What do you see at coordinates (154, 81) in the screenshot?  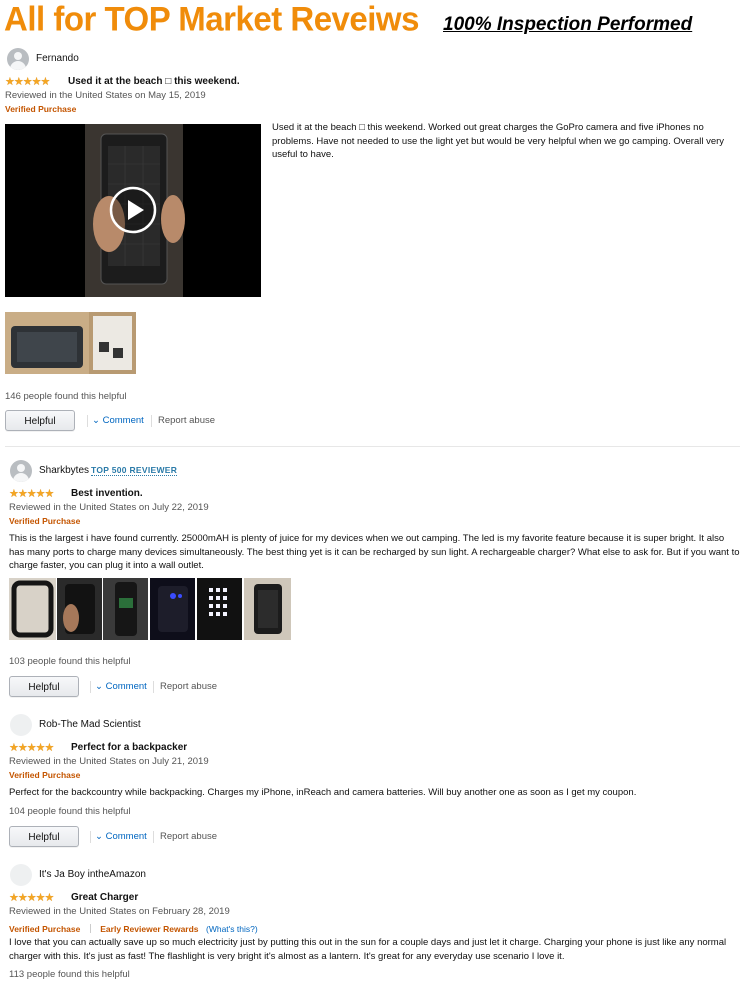 I see `review-title: Used it at the beach □ this weekend.` at bounding box center [154, 81].